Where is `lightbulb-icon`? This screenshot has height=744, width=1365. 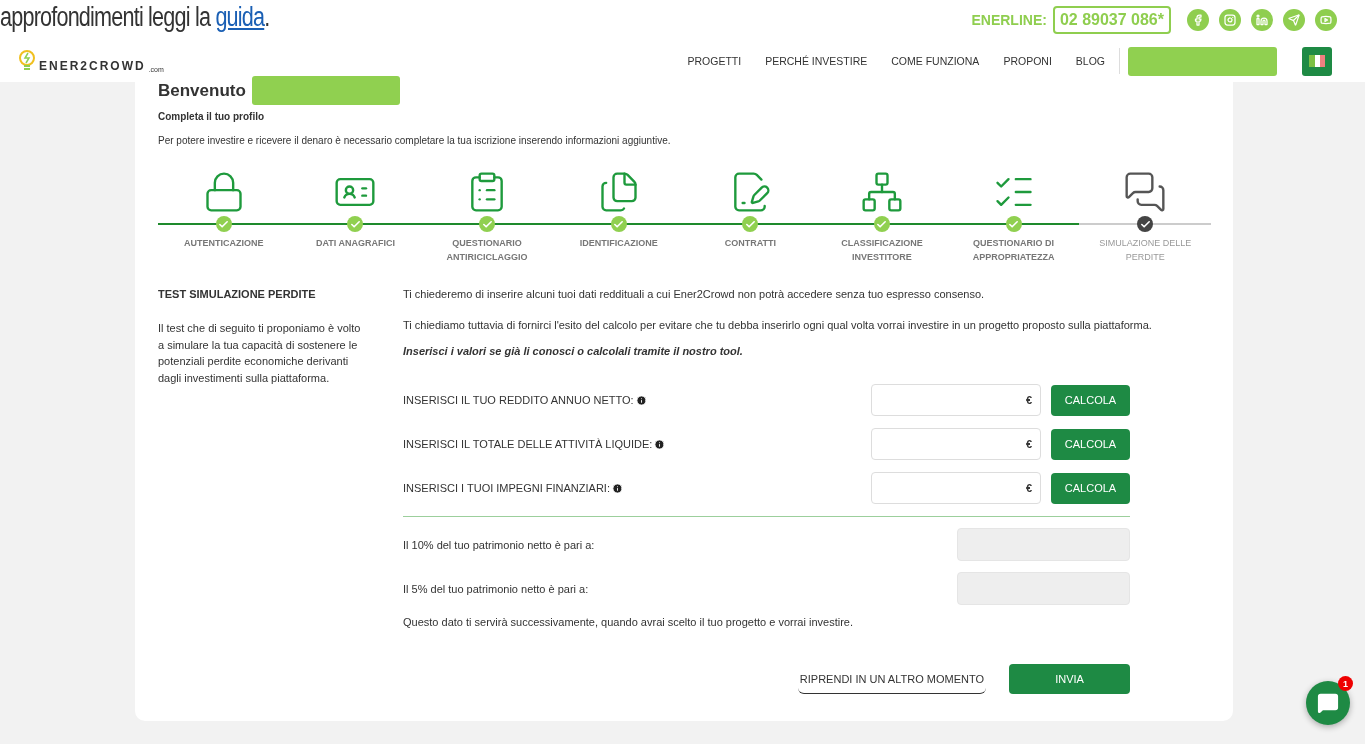
lightbulb-icon is located at coordinates (27, 61).